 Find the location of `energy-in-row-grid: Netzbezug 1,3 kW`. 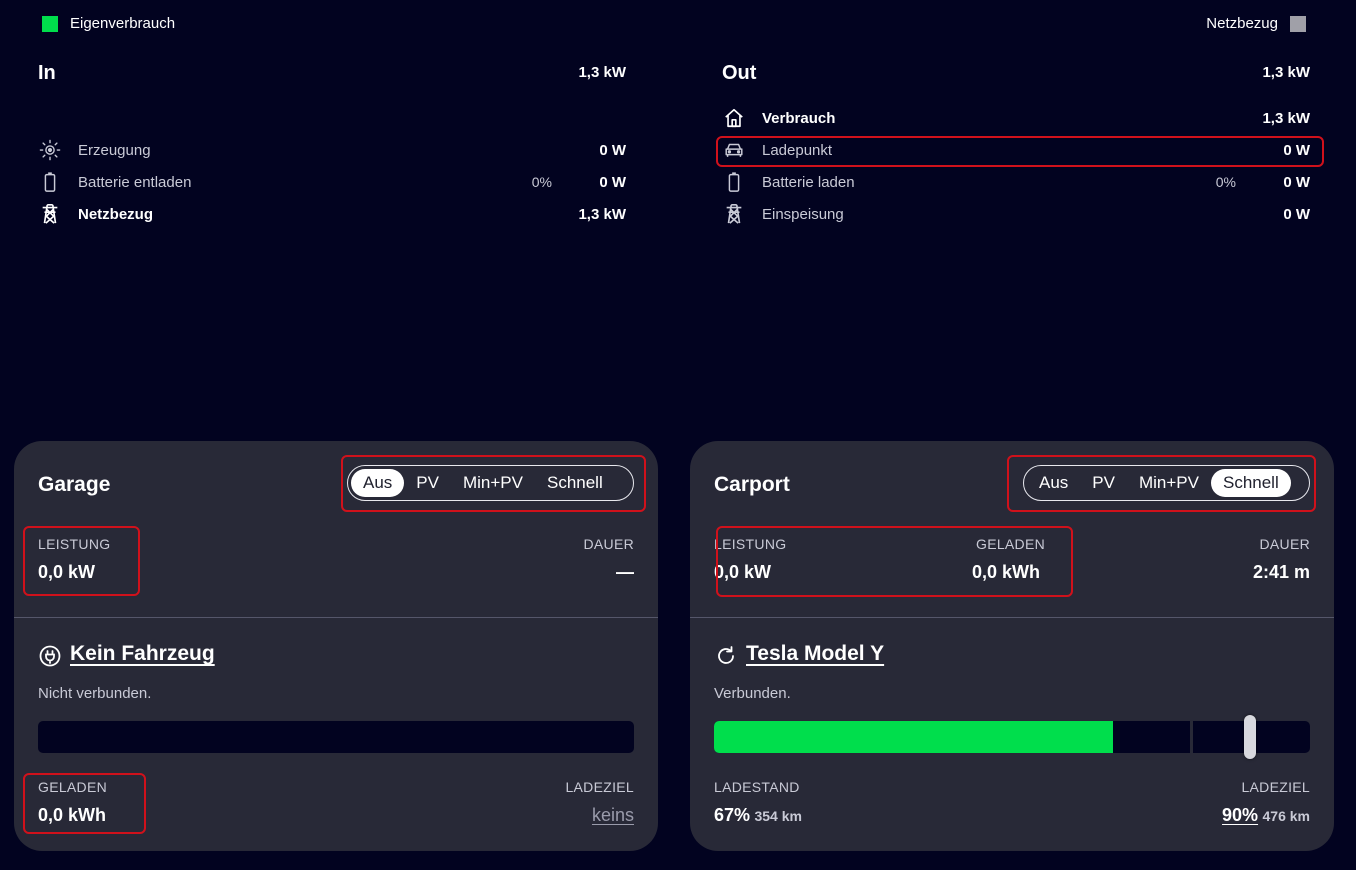

energy-in-row-grid: Netzbezug 1,3 kW is located at coordinates (332, 214).